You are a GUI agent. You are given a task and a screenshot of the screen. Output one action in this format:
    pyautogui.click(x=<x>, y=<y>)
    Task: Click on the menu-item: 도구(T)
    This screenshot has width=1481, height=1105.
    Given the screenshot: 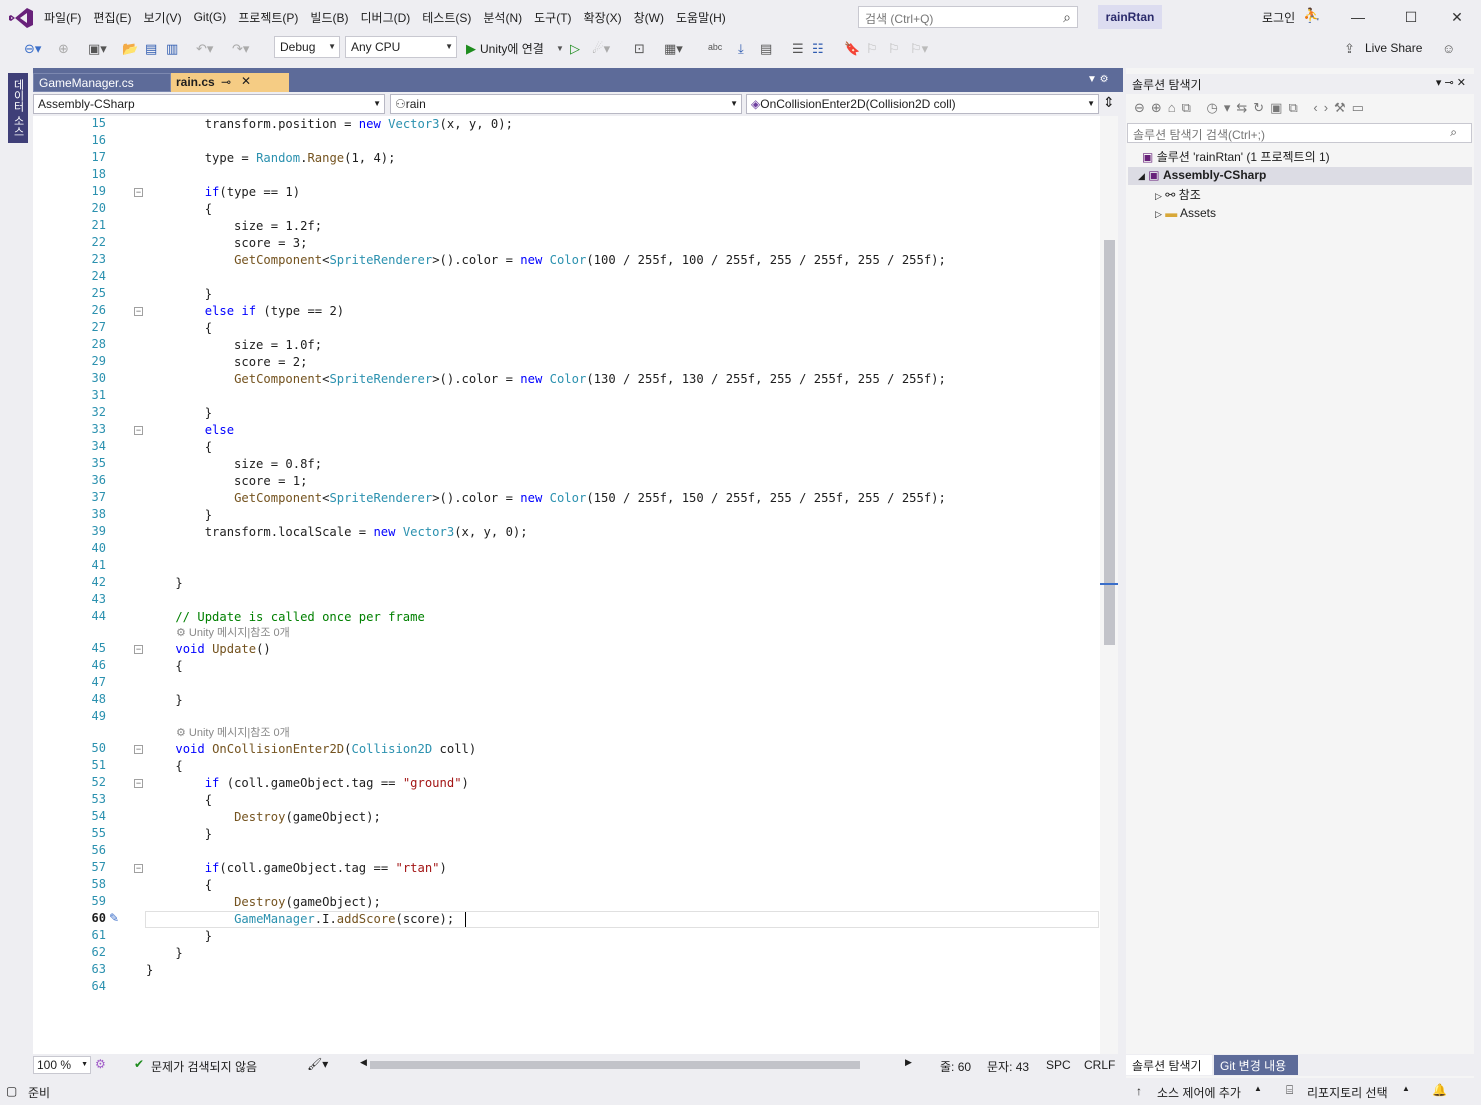 What is the action you would take?
    pyautogui.click(x=552, y=17)
    